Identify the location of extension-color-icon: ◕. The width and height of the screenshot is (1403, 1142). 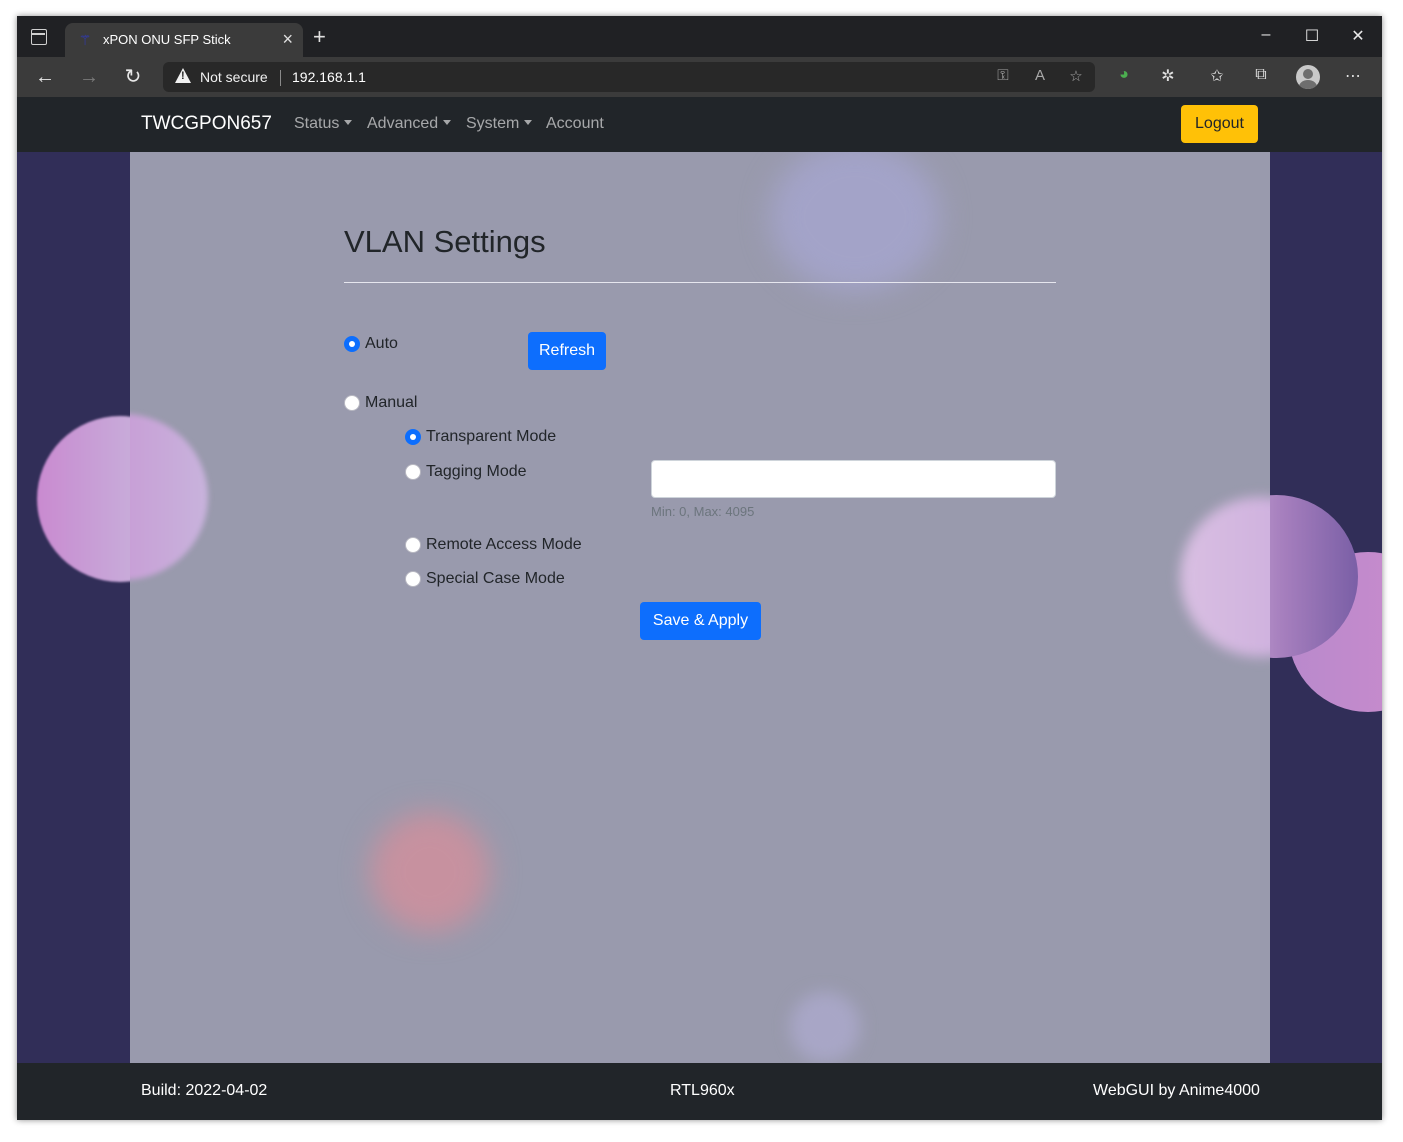
(1124, 75).